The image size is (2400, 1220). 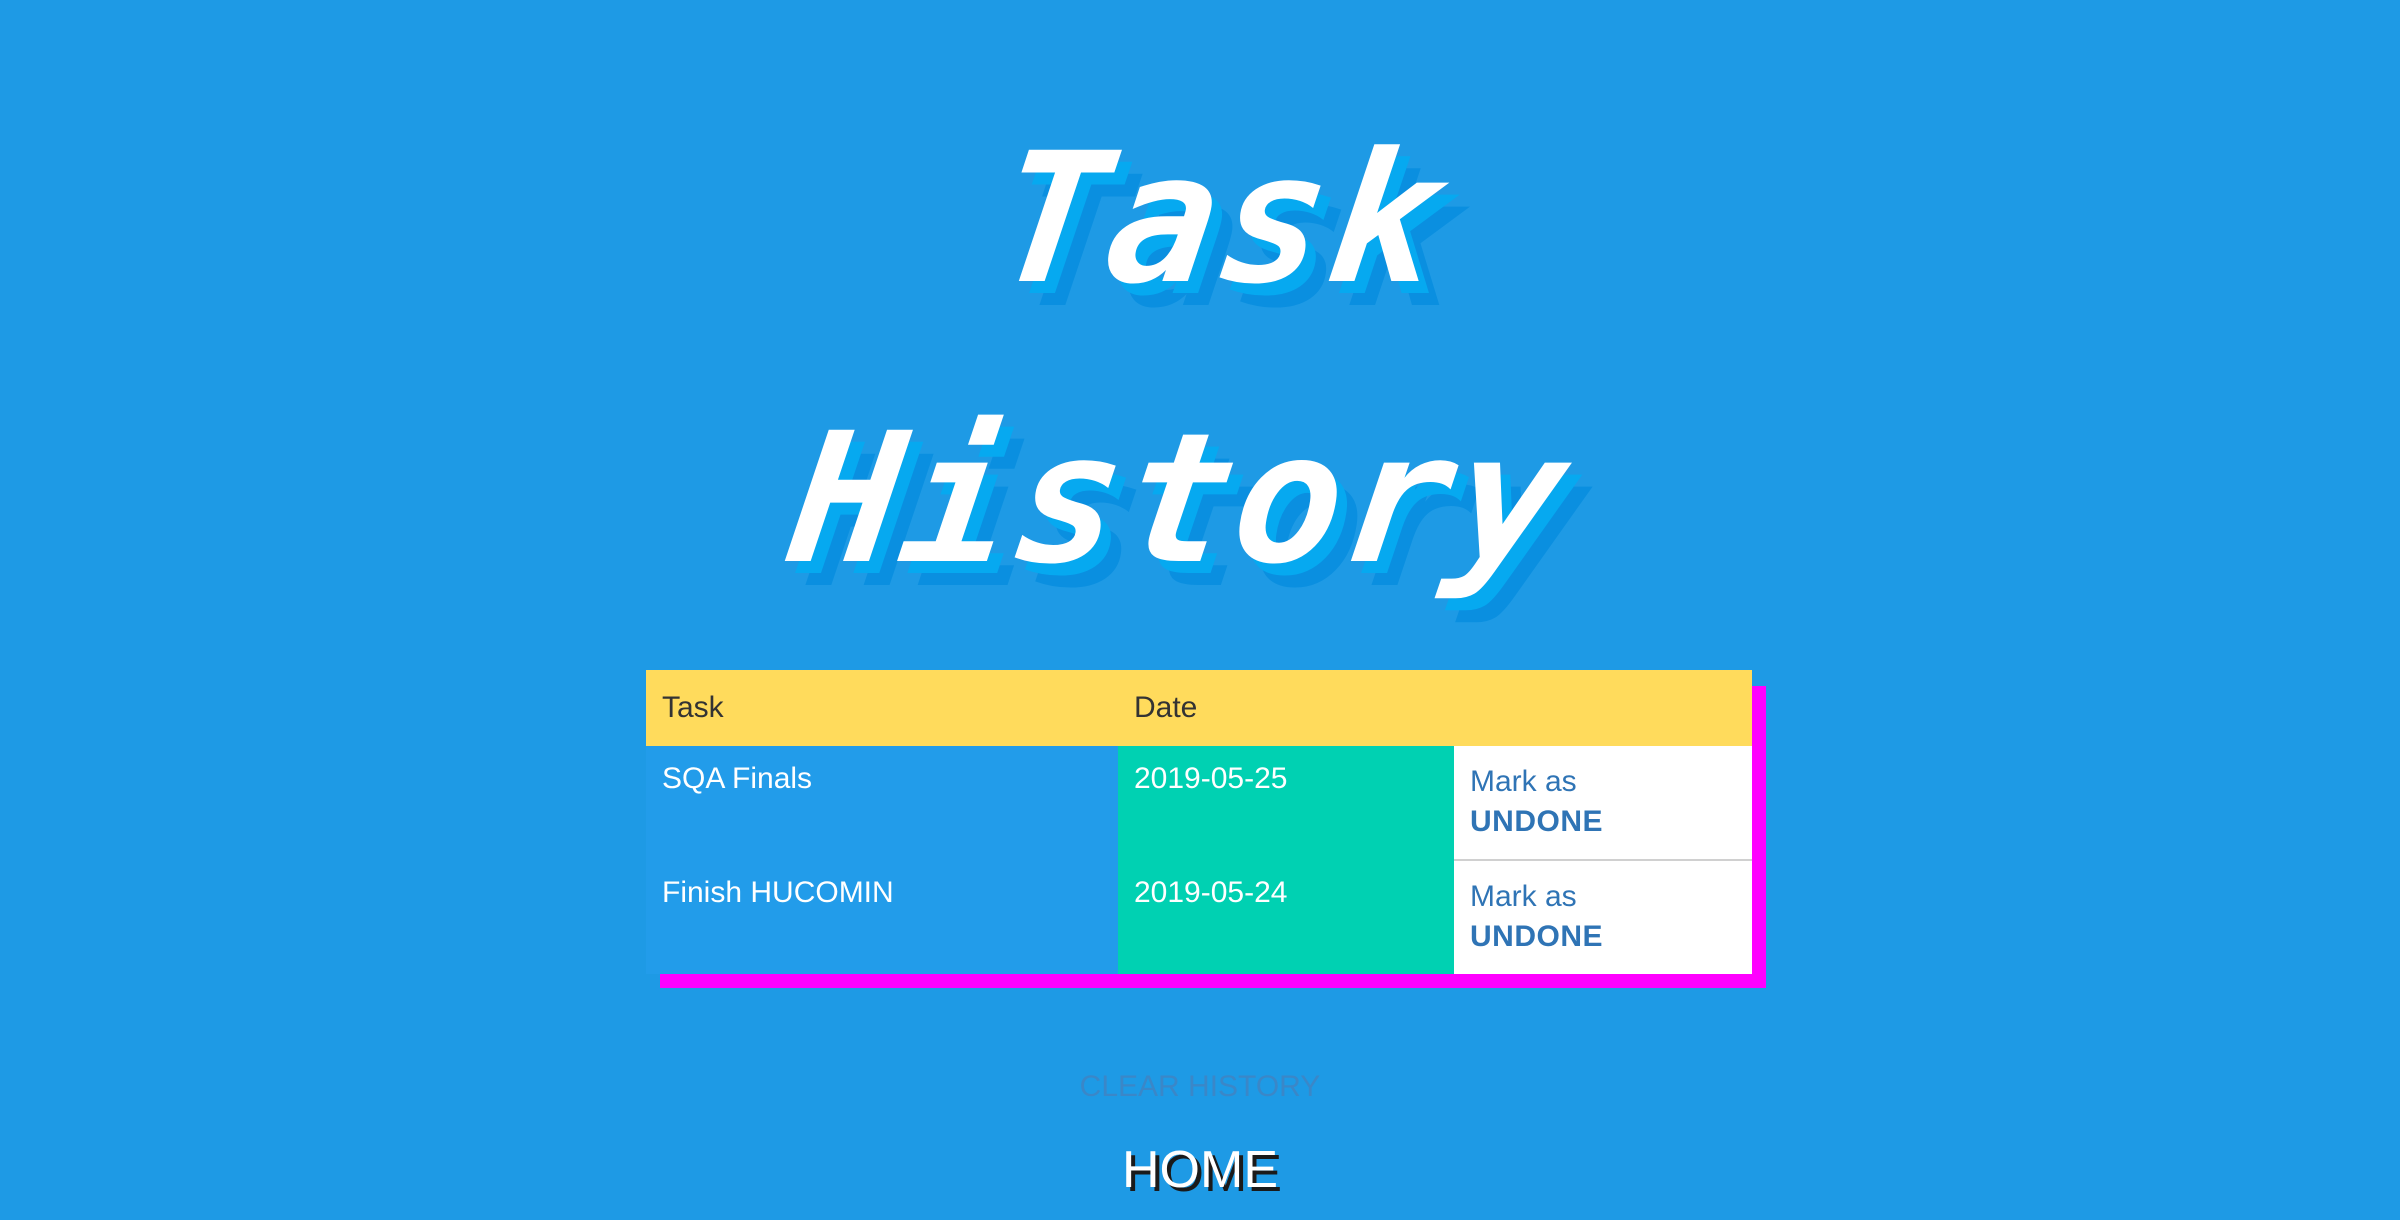 I want to click on table-row: Finish HUCOMIN 2019-05-24 Mark as UNDONE, so click(x=1199, y=917).